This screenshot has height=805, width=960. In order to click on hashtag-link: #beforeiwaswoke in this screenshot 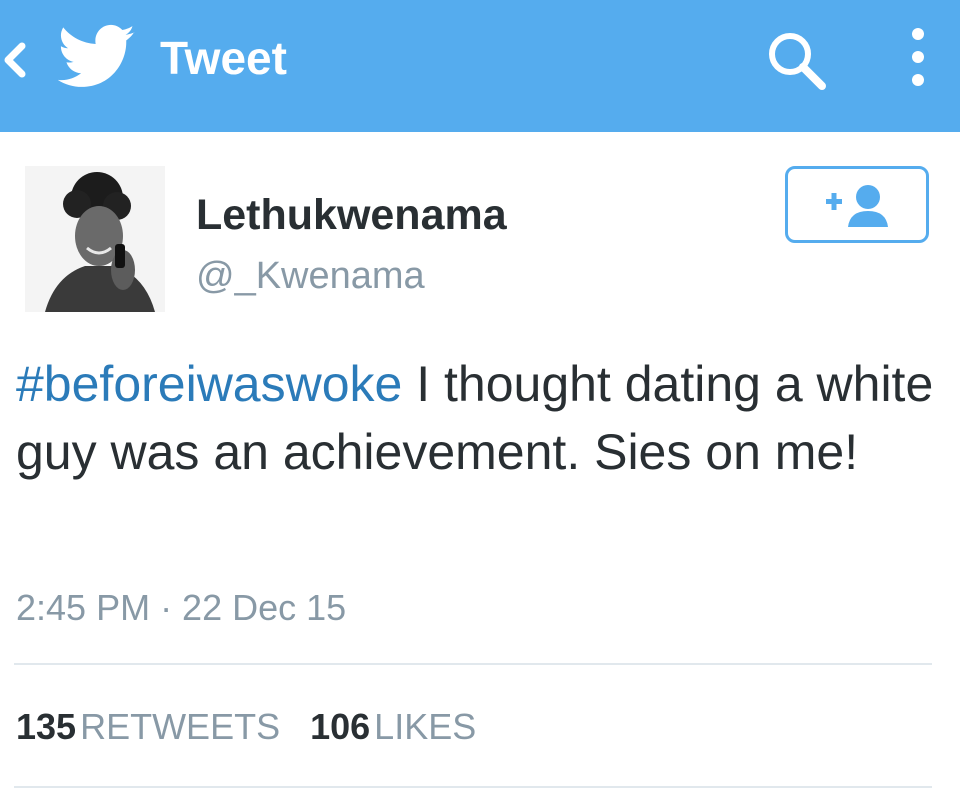, I will do `click(209, 384)`.